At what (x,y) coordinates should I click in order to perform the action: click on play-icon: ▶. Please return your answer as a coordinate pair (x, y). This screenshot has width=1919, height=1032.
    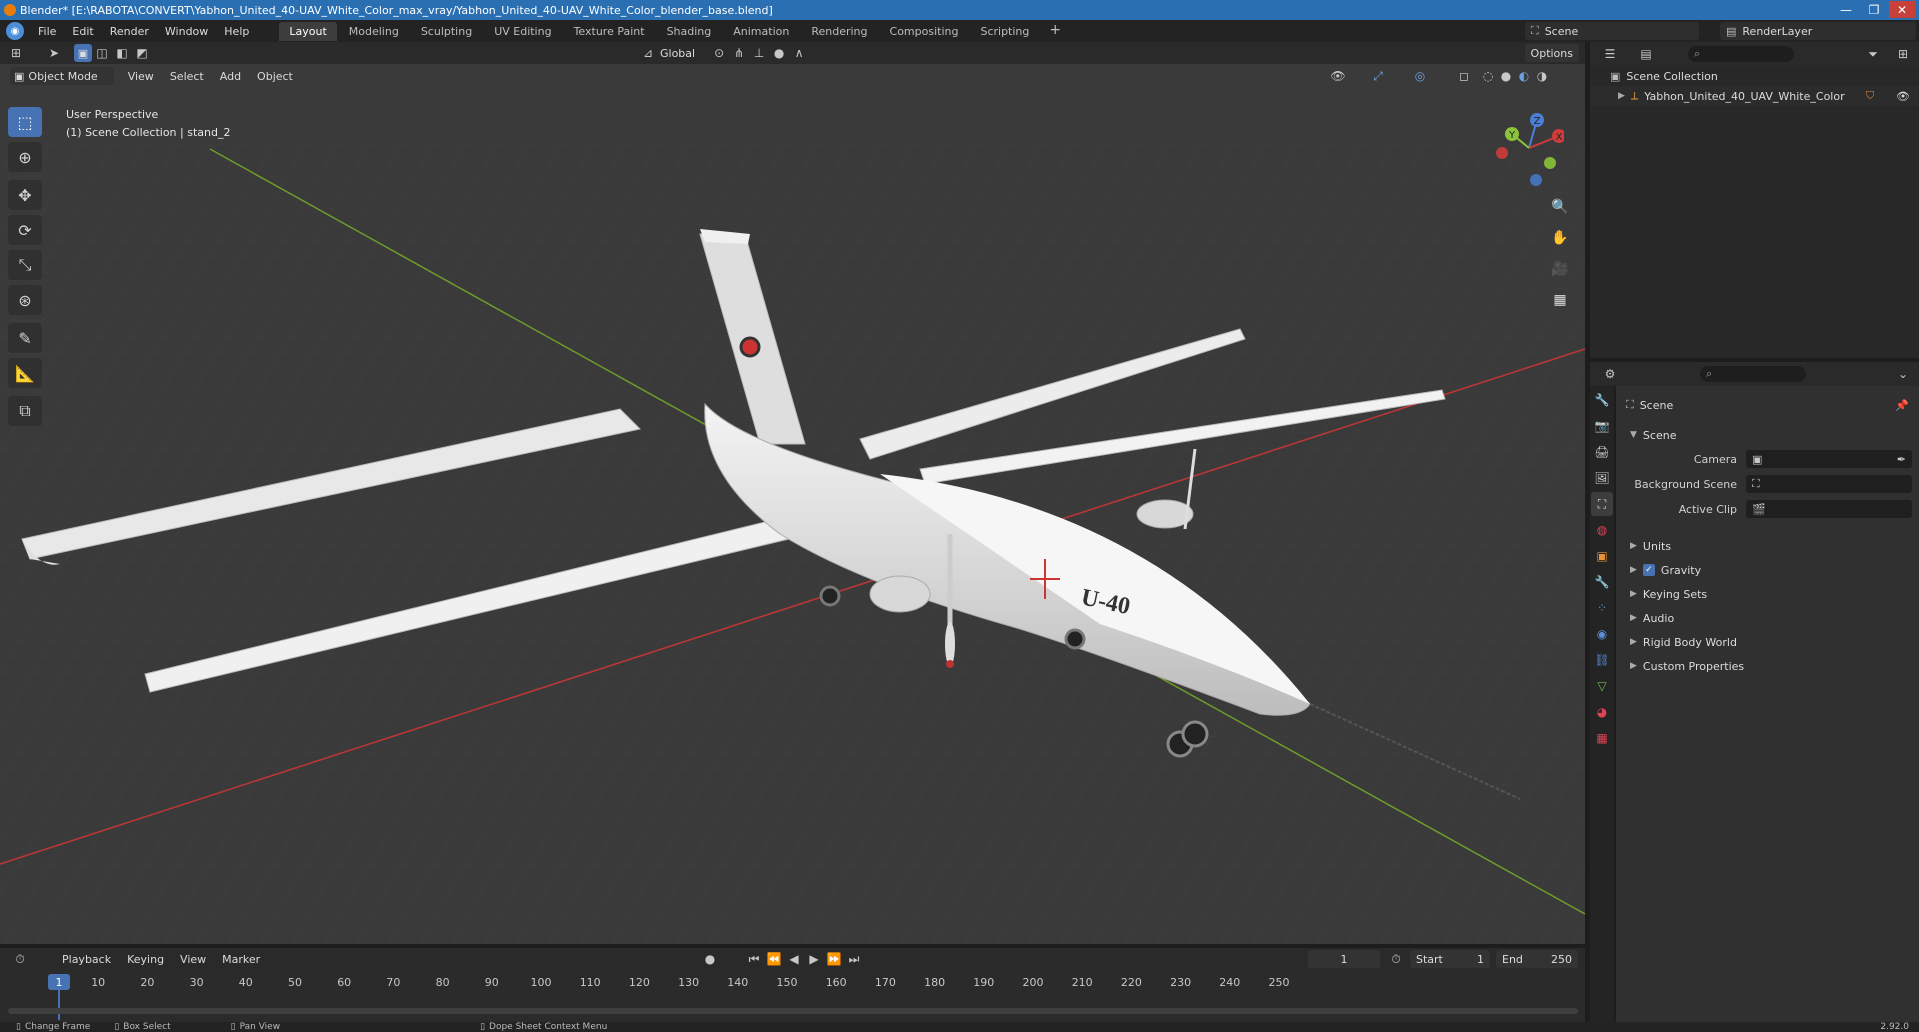
    Looking at the image, I should click on (814, 959).